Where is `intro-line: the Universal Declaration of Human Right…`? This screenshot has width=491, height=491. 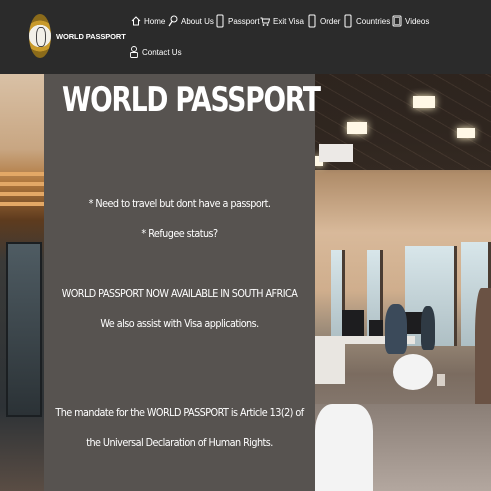 intro-line: the Universal Declaration of Human Right… is located at coordinates (179, 443).